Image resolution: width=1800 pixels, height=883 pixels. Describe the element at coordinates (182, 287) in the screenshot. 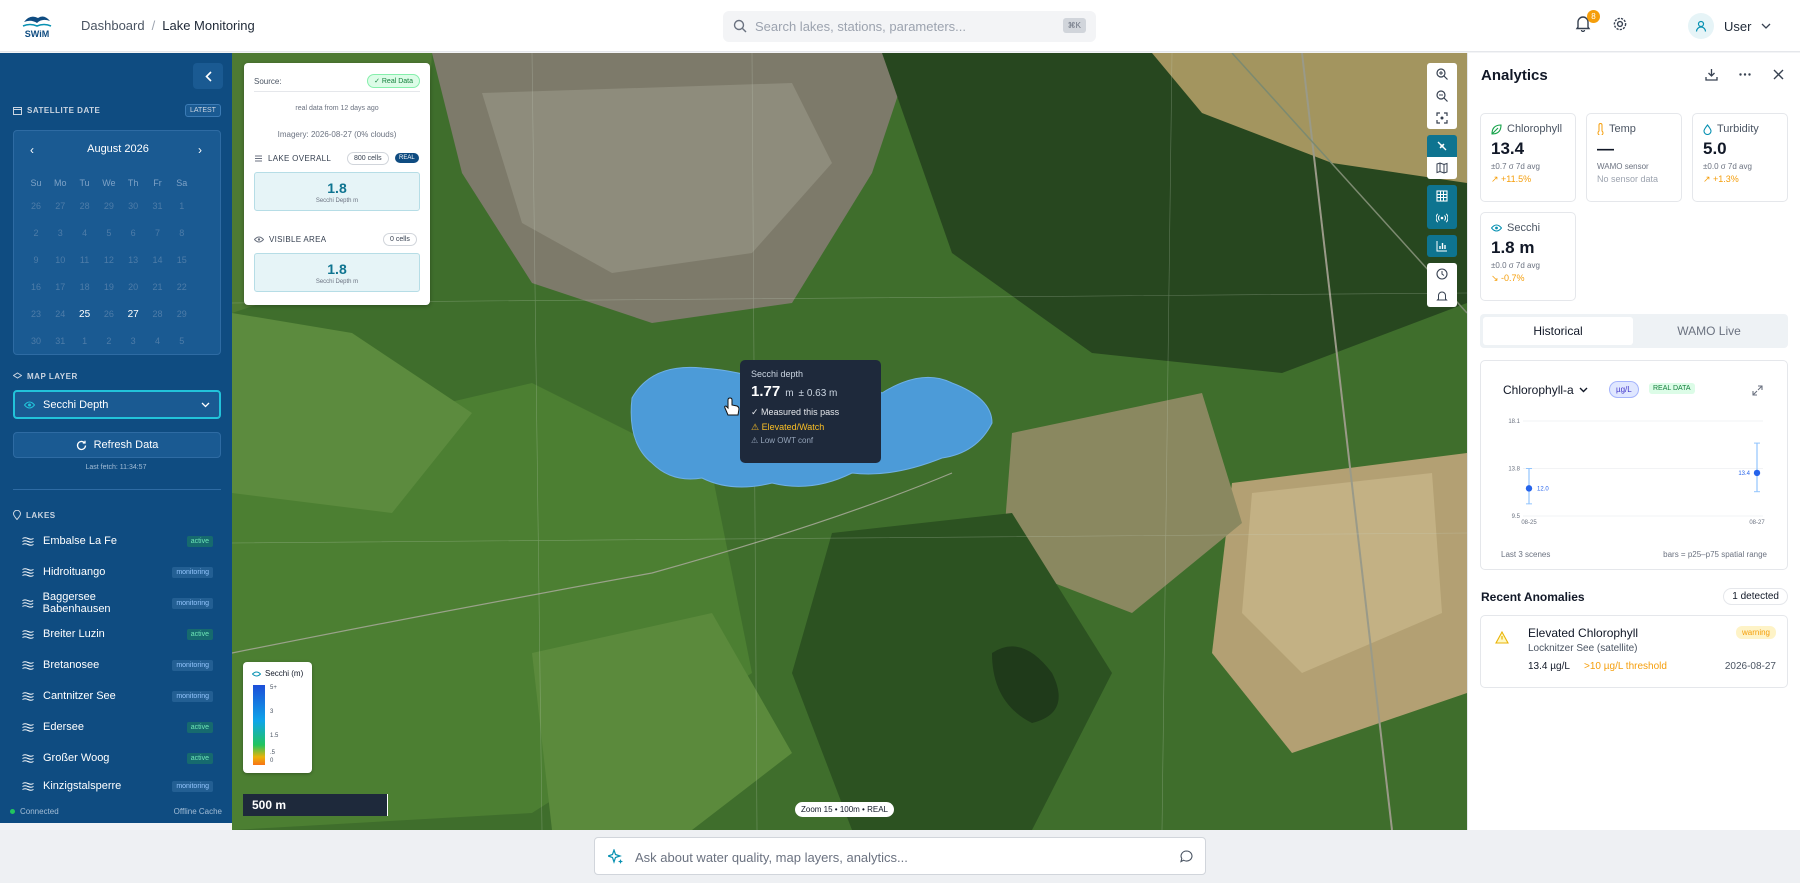

I see `calendar-day: 22` at that location.